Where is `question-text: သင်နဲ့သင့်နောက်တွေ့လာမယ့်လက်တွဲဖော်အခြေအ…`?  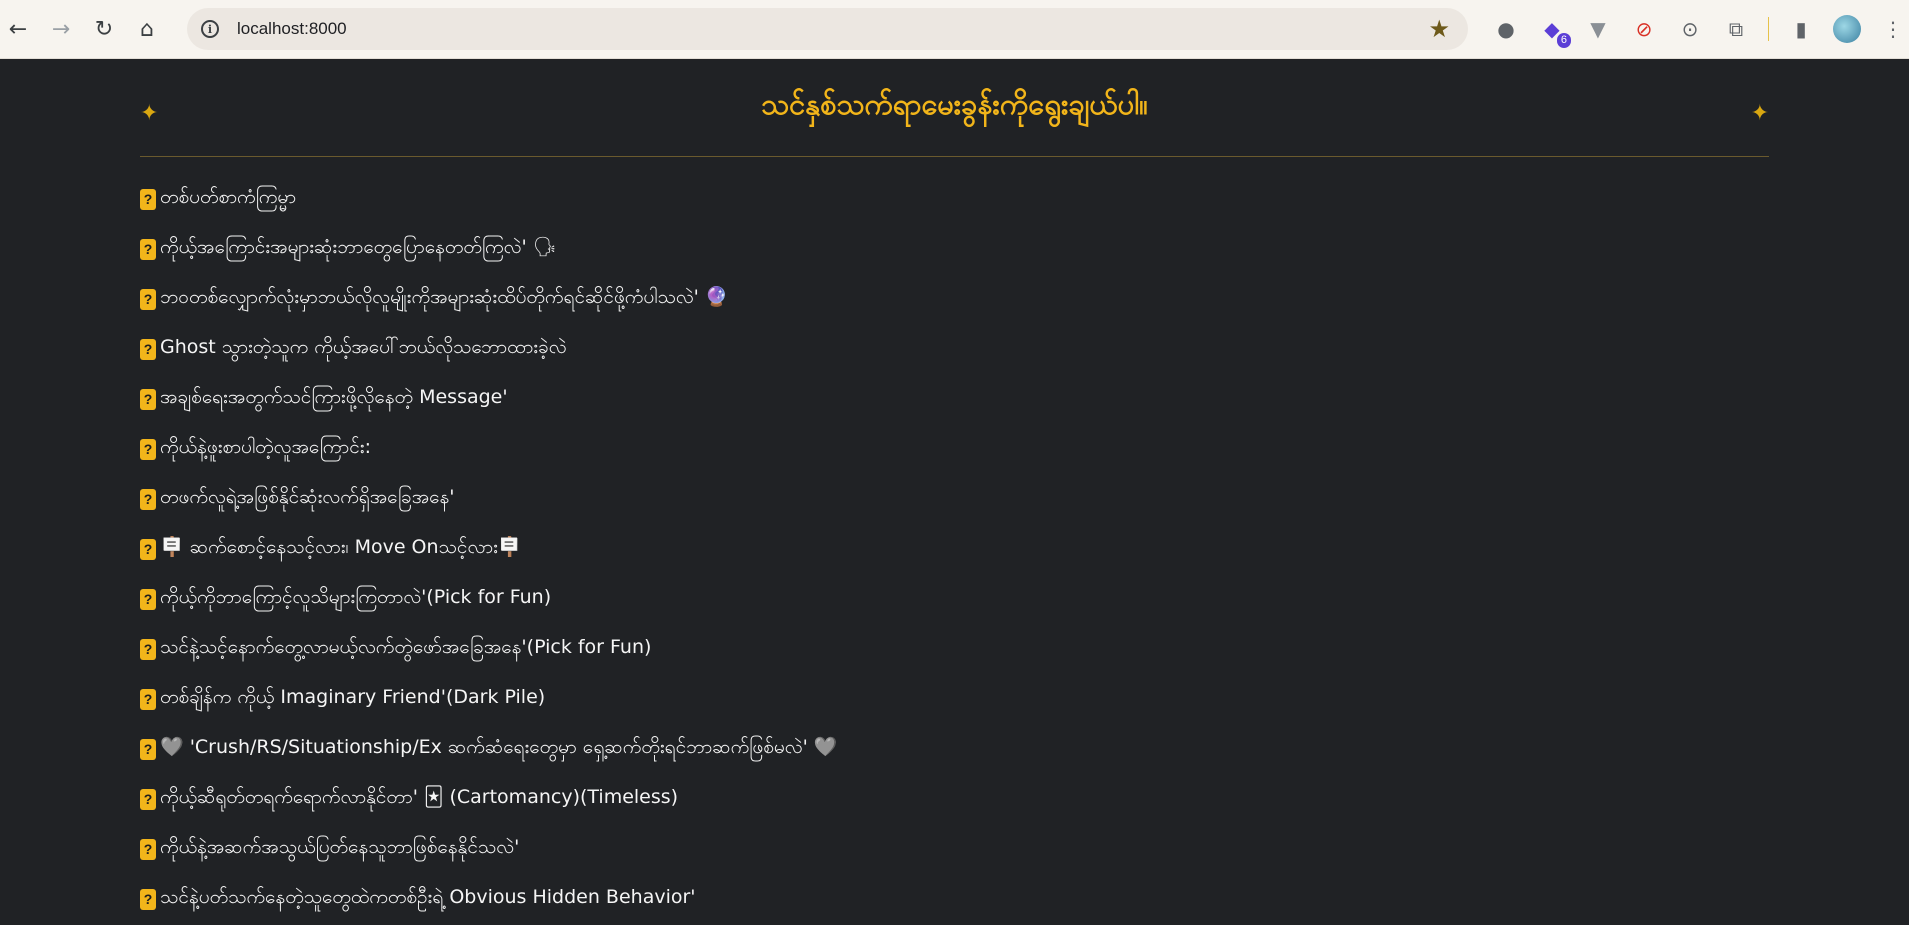 question-text: သင်နဲ့သင့်နောက်တွေ့လာမယ့်လက်တွဲဖော်အခြေအ… is located at coordinates (405, 649).